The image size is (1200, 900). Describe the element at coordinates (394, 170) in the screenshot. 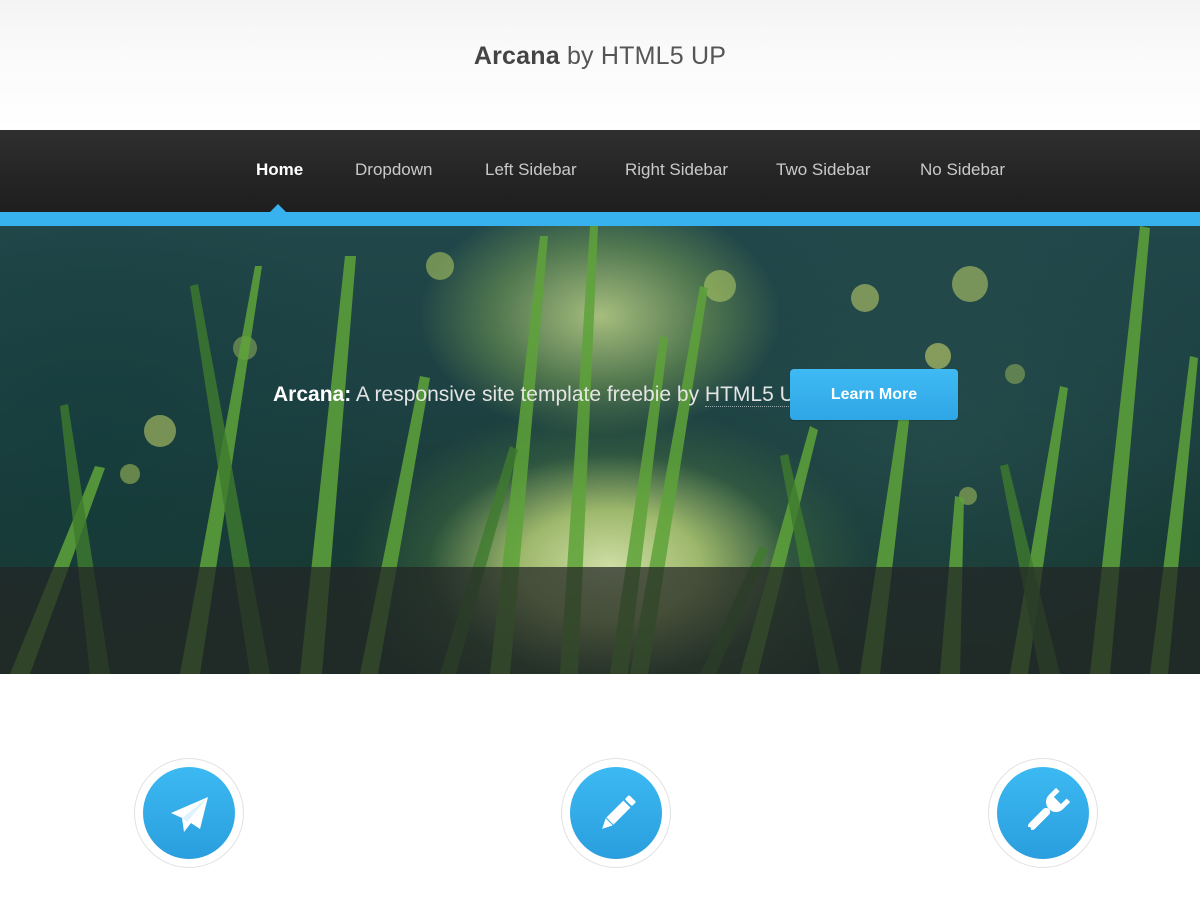

I see `nav-item-dropdown: Dropdown` at that location.